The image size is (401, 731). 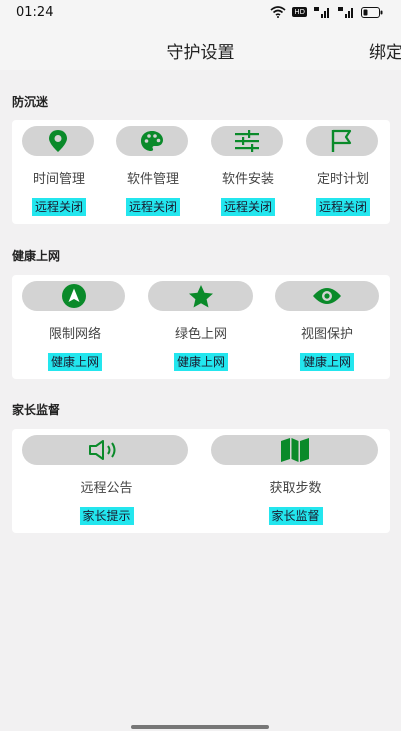 I want to click on star-icon, so click(x=200, y=295).